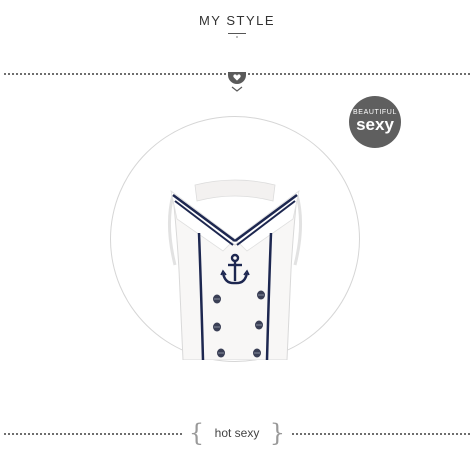 The height and width of the screenshot is (456, 474). I want to click on caption-close-brace: }, so click(277, 433).